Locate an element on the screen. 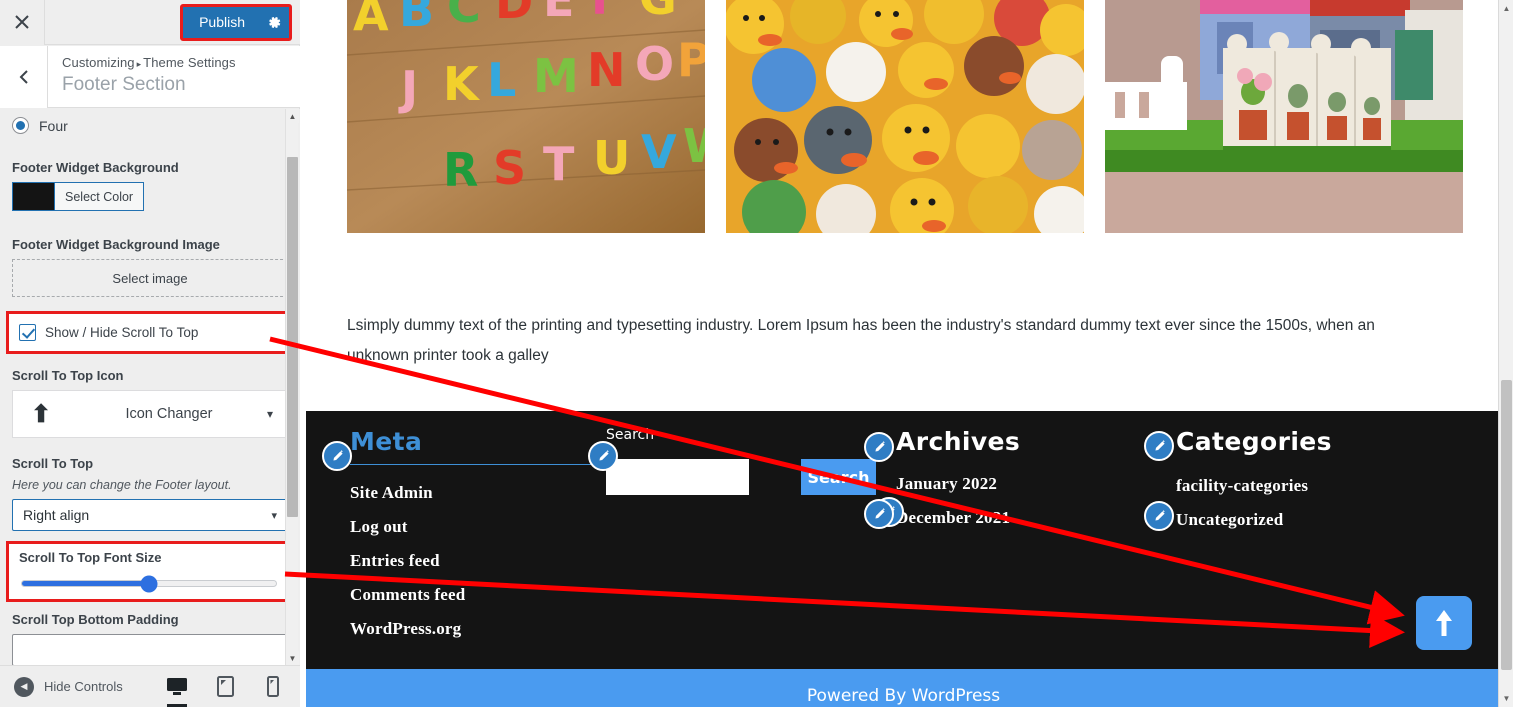 This screenshot has width=1528, height=707. breadcrumb-parent: Theme Settings is located at coordinates (189, 62).